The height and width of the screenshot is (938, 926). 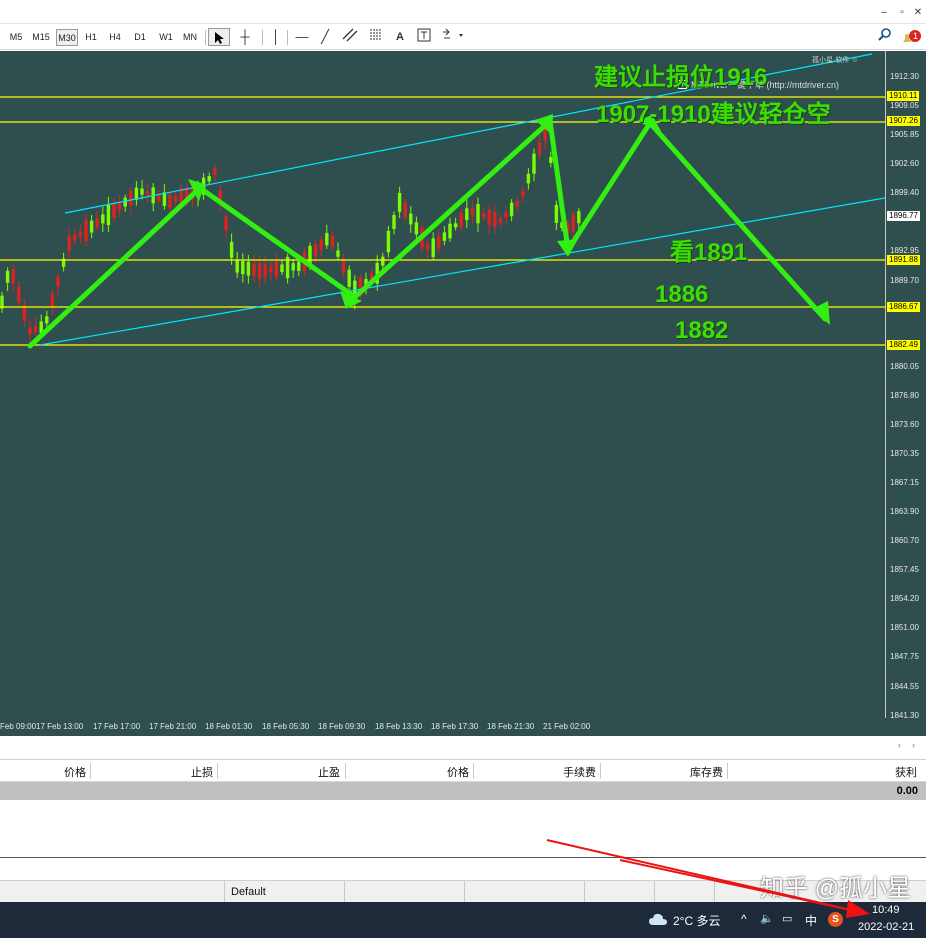 What do you see at coordinates (696, 920) in the screenshot?
I see `weather-text: 2°C 多云` at bounding box center [696, 920].